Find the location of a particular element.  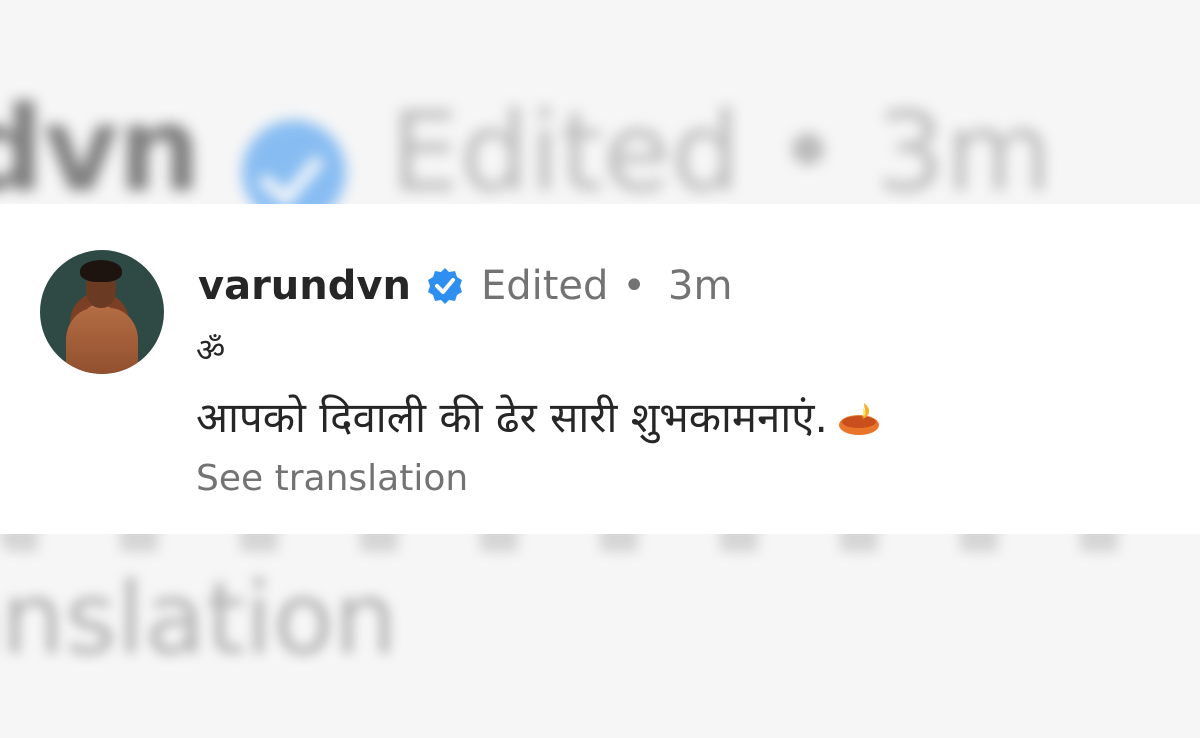

timestamp: 3m is located at coordinates (700, 286).